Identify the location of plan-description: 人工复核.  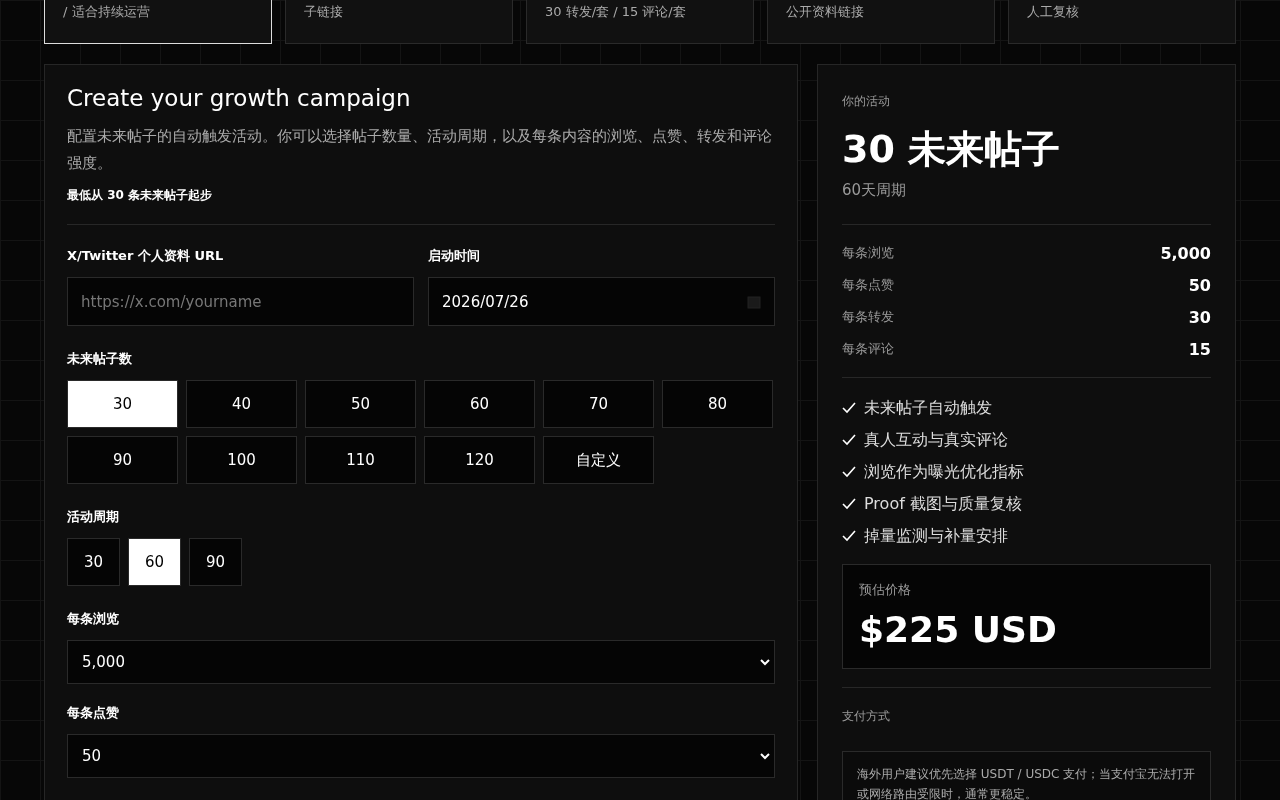
(1053, 12).